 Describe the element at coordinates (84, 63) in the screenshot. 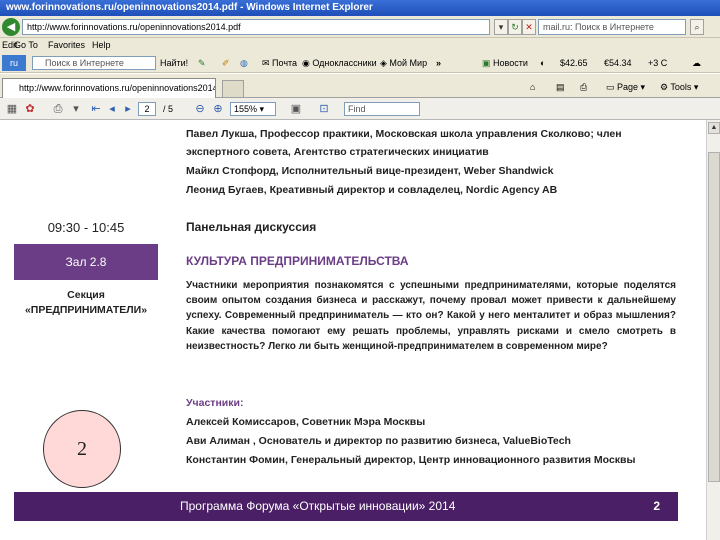

I see `toolbar-search-placeholder: Поиск в Интернете` at that location.